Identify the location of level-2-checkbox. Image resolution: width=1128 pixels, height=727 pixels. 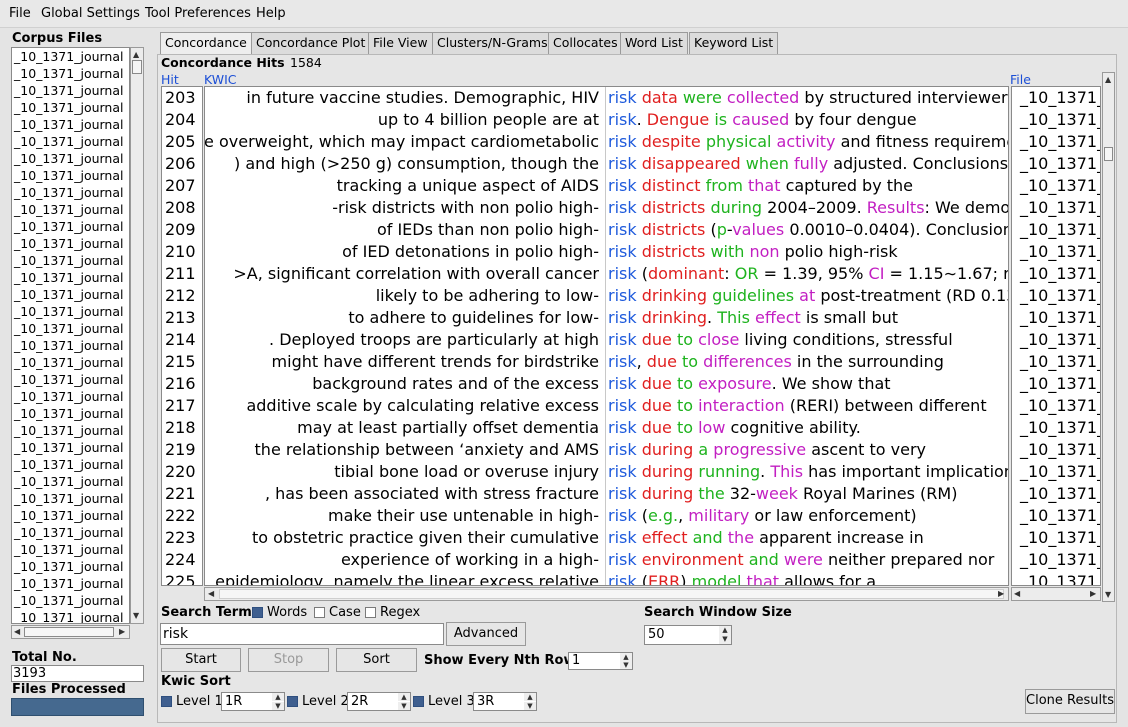
(292, 701).